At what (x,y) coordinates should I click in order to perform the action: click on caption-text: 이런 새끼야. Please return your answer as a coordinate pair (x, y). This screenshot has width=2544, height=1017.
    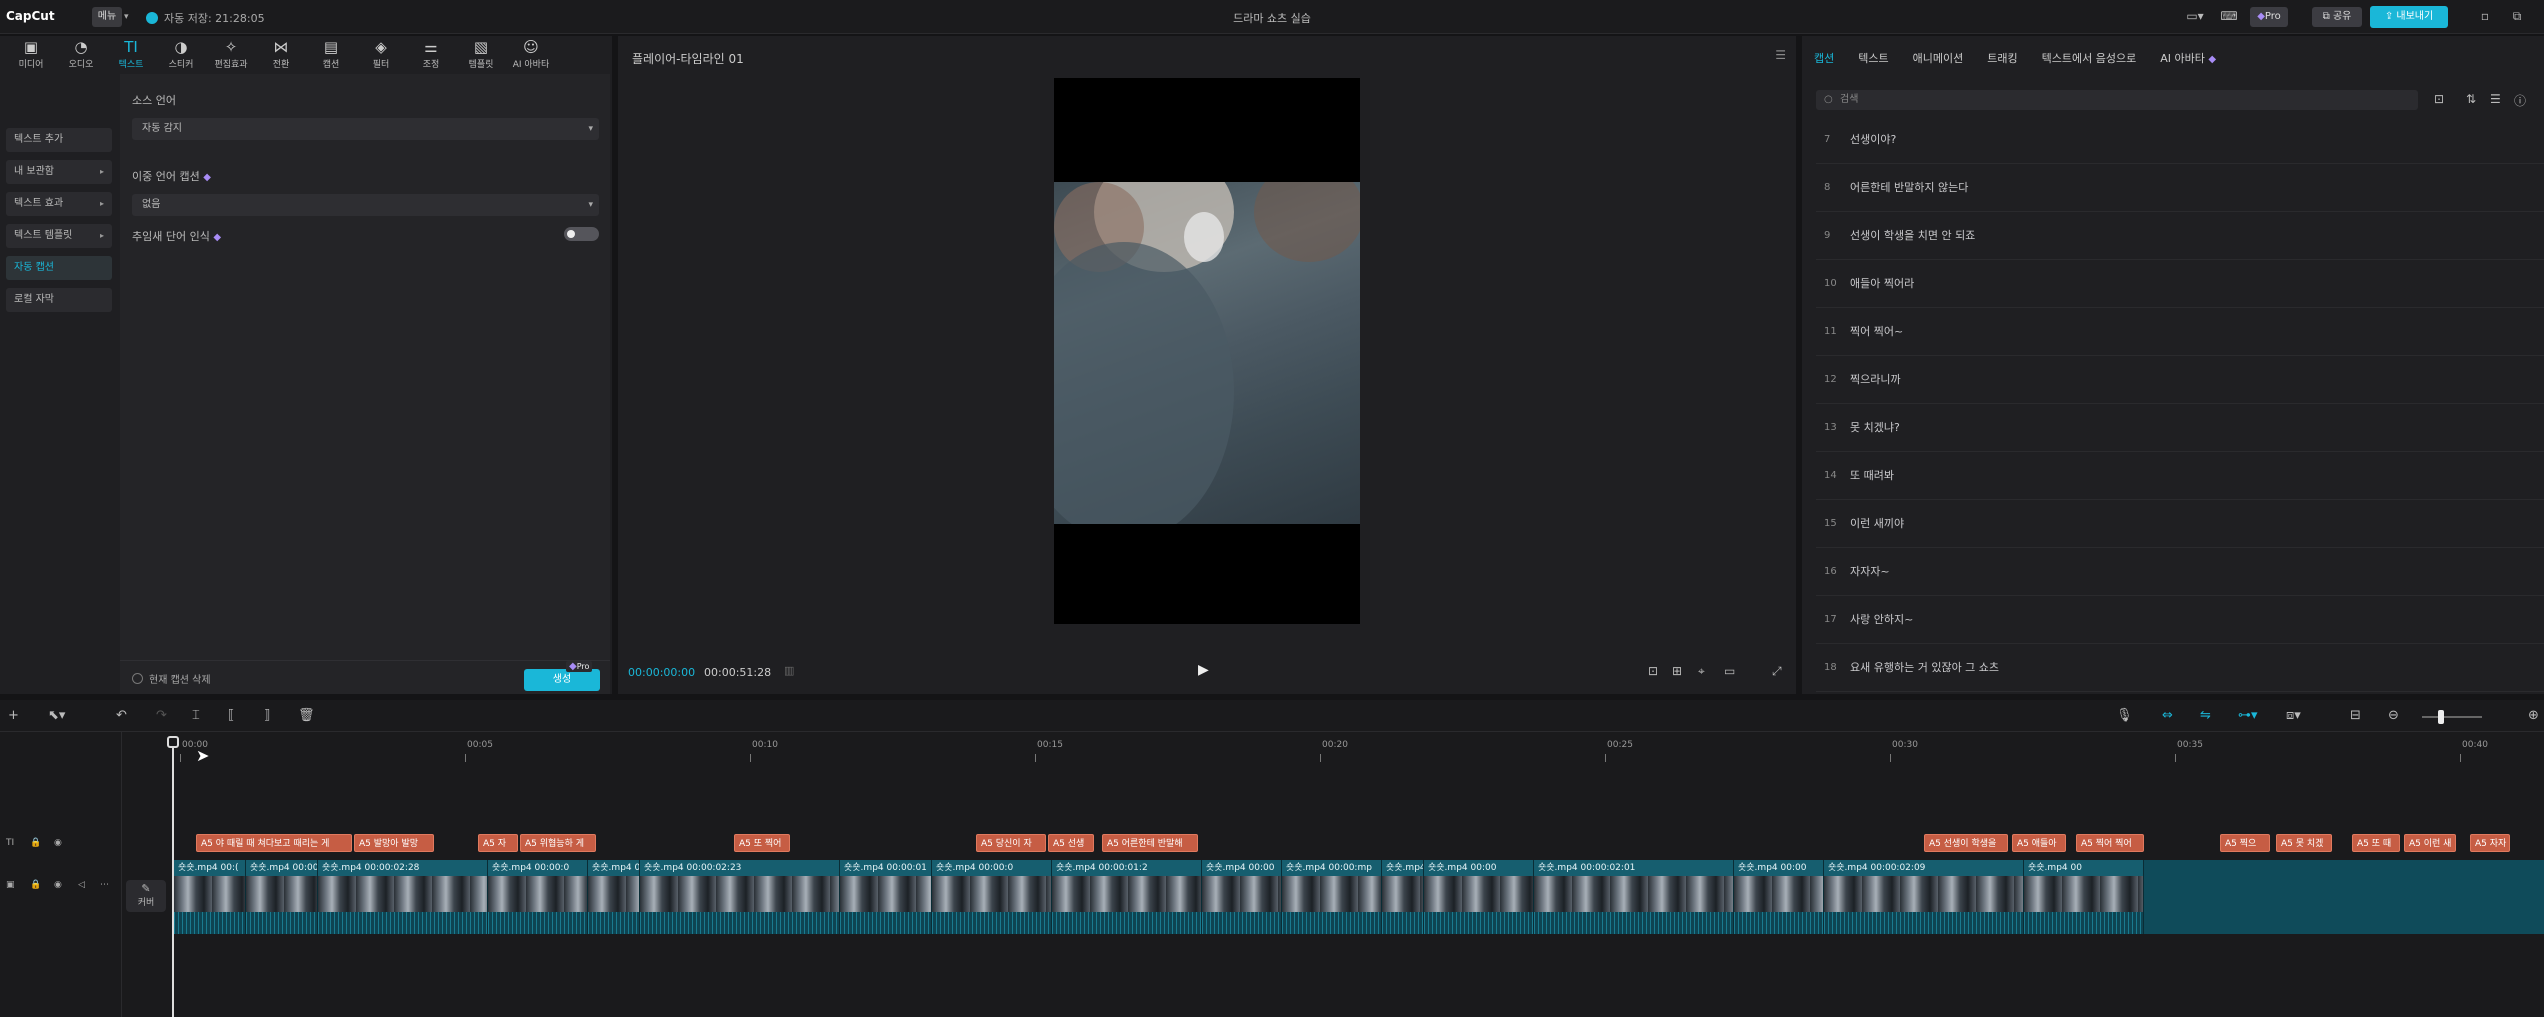
    Looking at the image, I should click on (1877, 523).